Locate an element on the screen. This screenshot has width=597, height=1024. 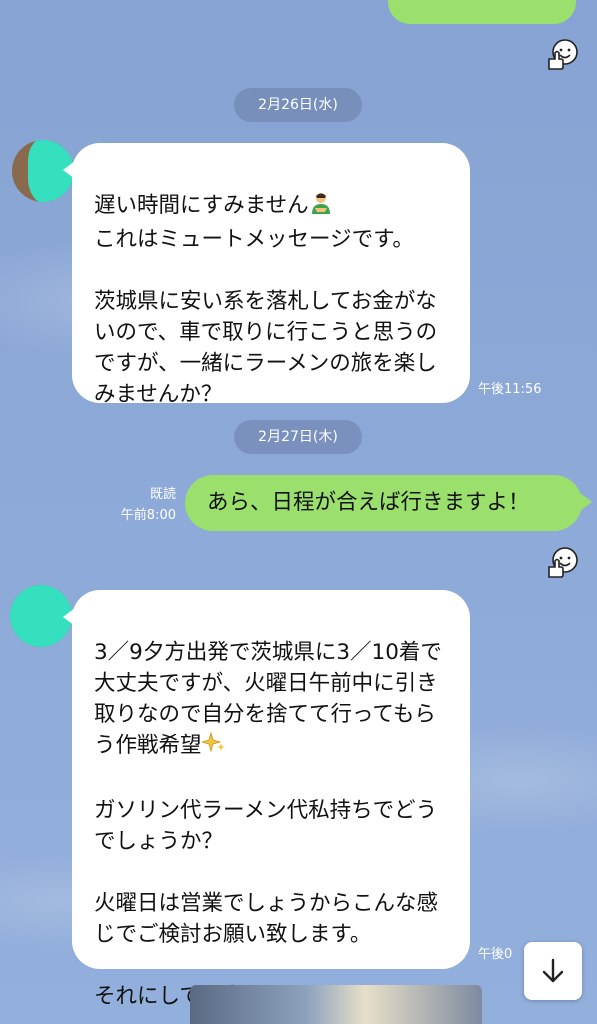
arrow-down-icon is located at coordinates (553, 970).